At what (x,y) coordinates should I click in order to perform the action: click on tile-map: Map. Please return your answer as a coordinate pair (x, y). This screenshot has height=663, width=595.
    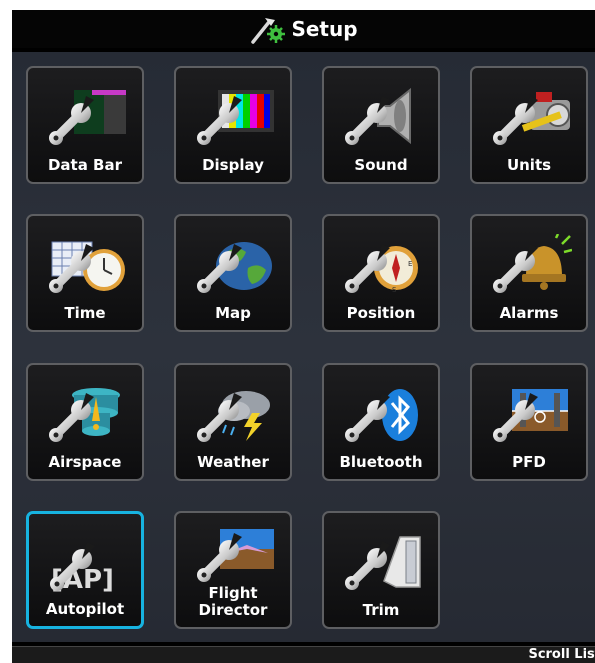
    Looking at the image, I should click on (233, 273).